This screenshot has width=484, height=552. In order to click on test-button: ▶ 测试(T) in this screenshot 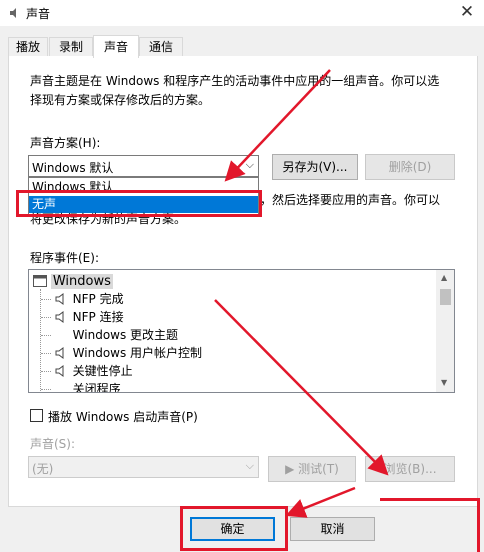, I will do `click(312, 469)`.